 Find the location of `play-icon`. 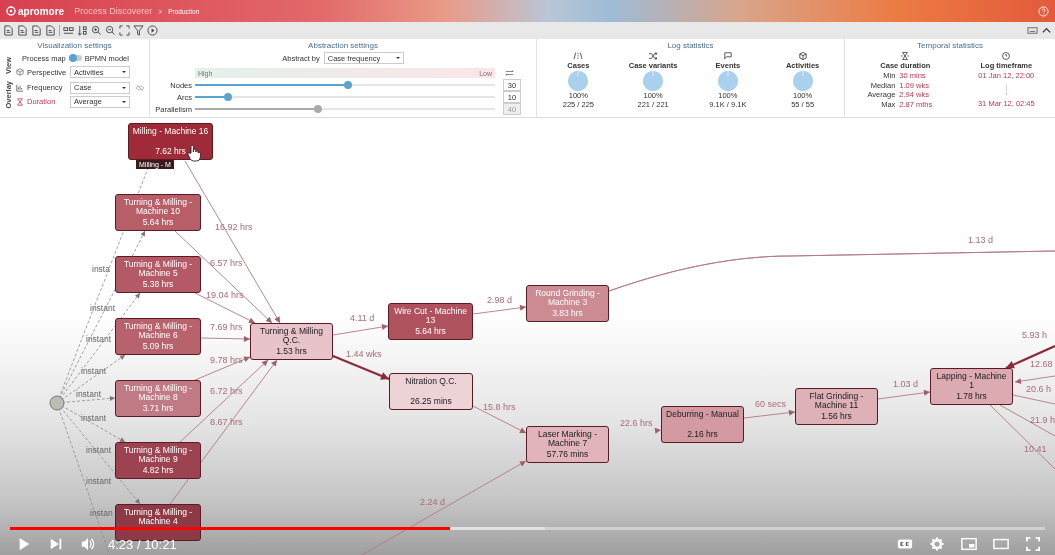

play-icon is located at coordinates (152, 30).